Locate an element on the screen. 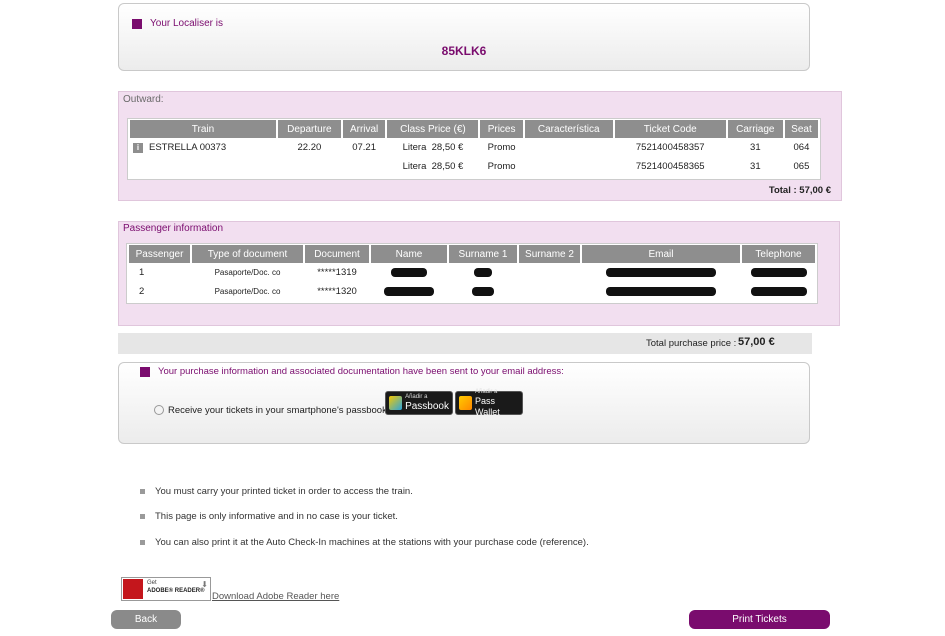  col-seat: Seat is located at coordinates (801, 129).